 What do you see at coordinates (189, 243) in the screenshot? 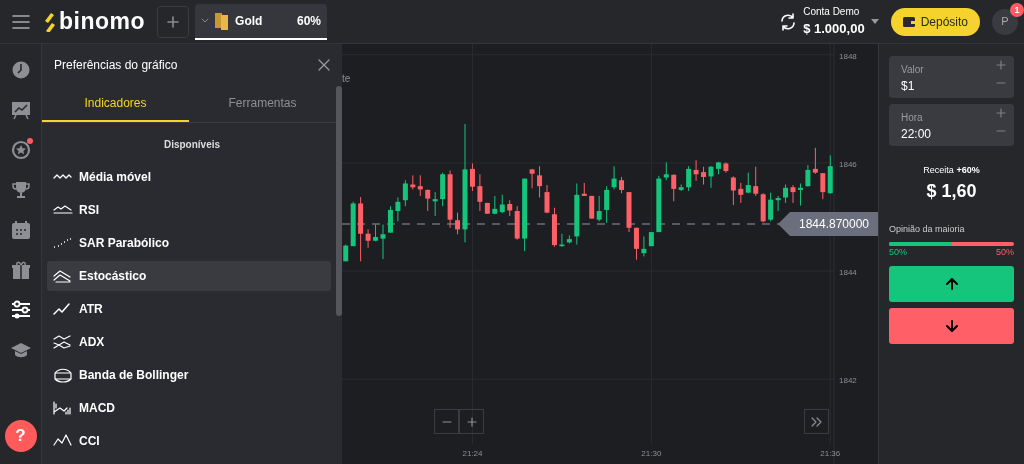
I see `indicator-item: SAR Parabólico` at bounding box center [189, 243].